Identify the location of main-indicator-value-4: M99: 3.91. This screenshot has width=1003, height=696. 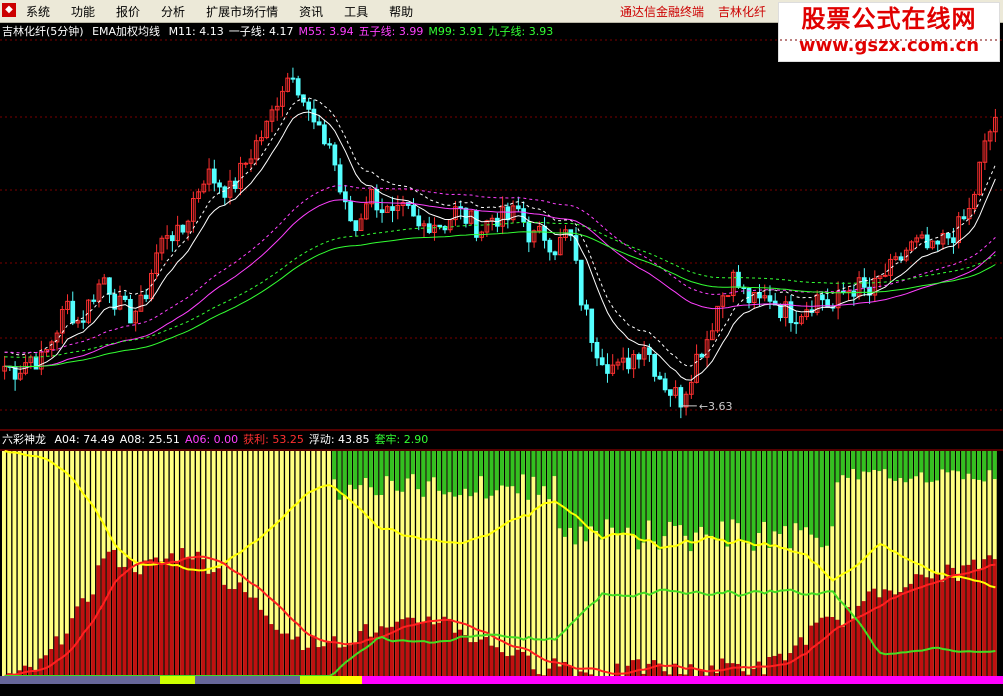
(456, 31).